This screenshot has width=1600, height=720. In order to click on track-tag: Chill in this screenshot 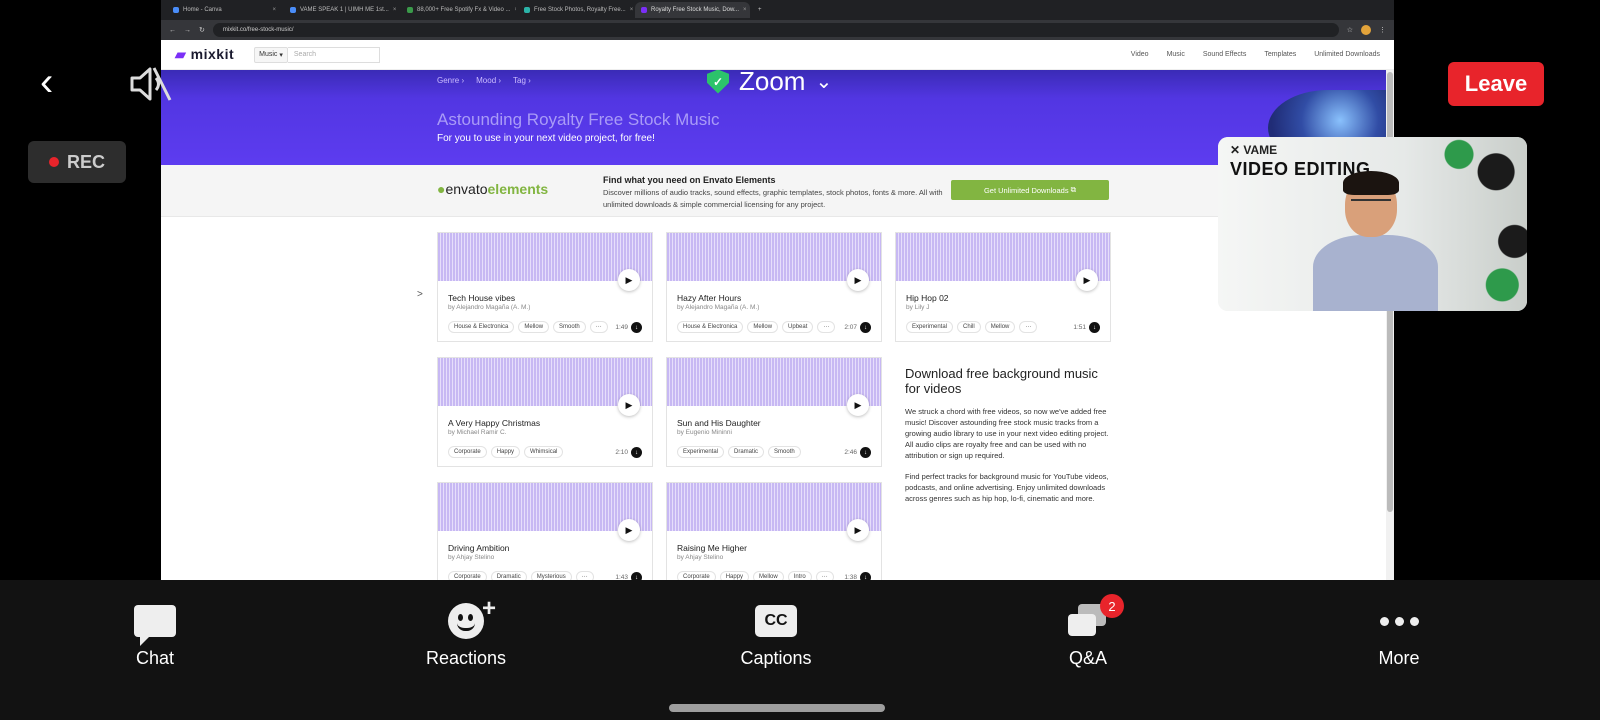, I will do `click(969, 327)`.